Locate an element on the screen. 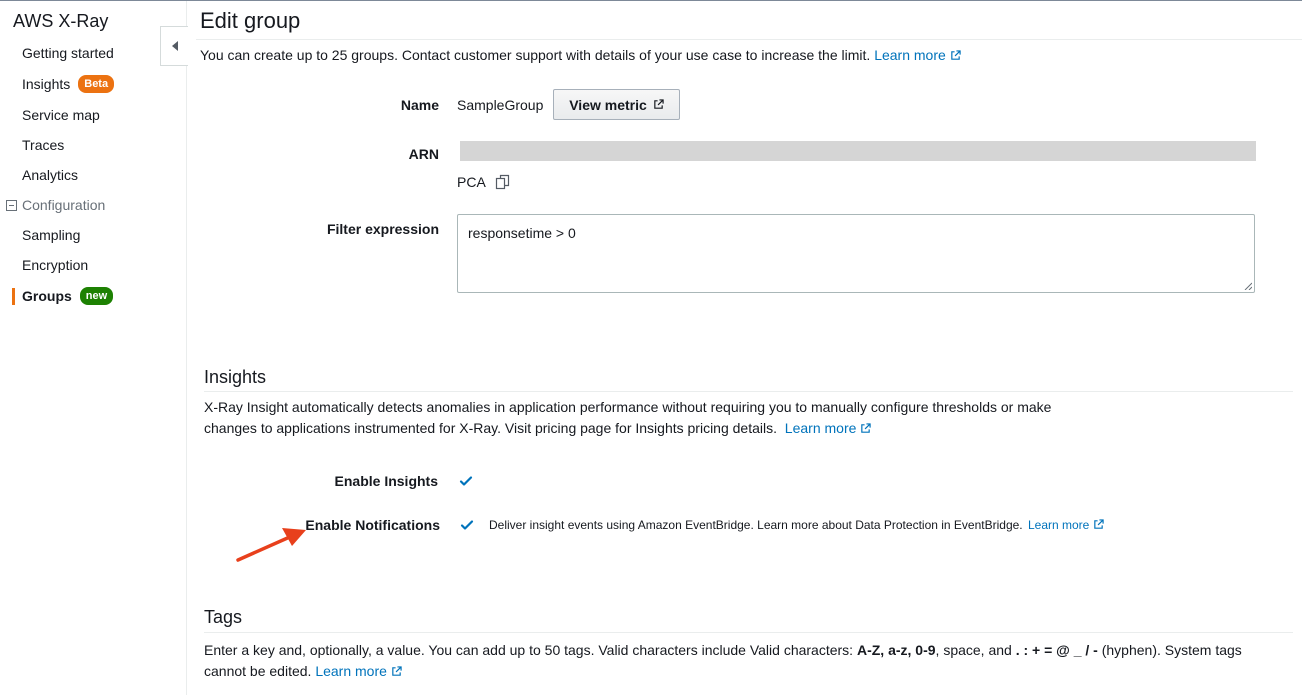  view-metric-button: View metric is located at coordinates (616, 104).